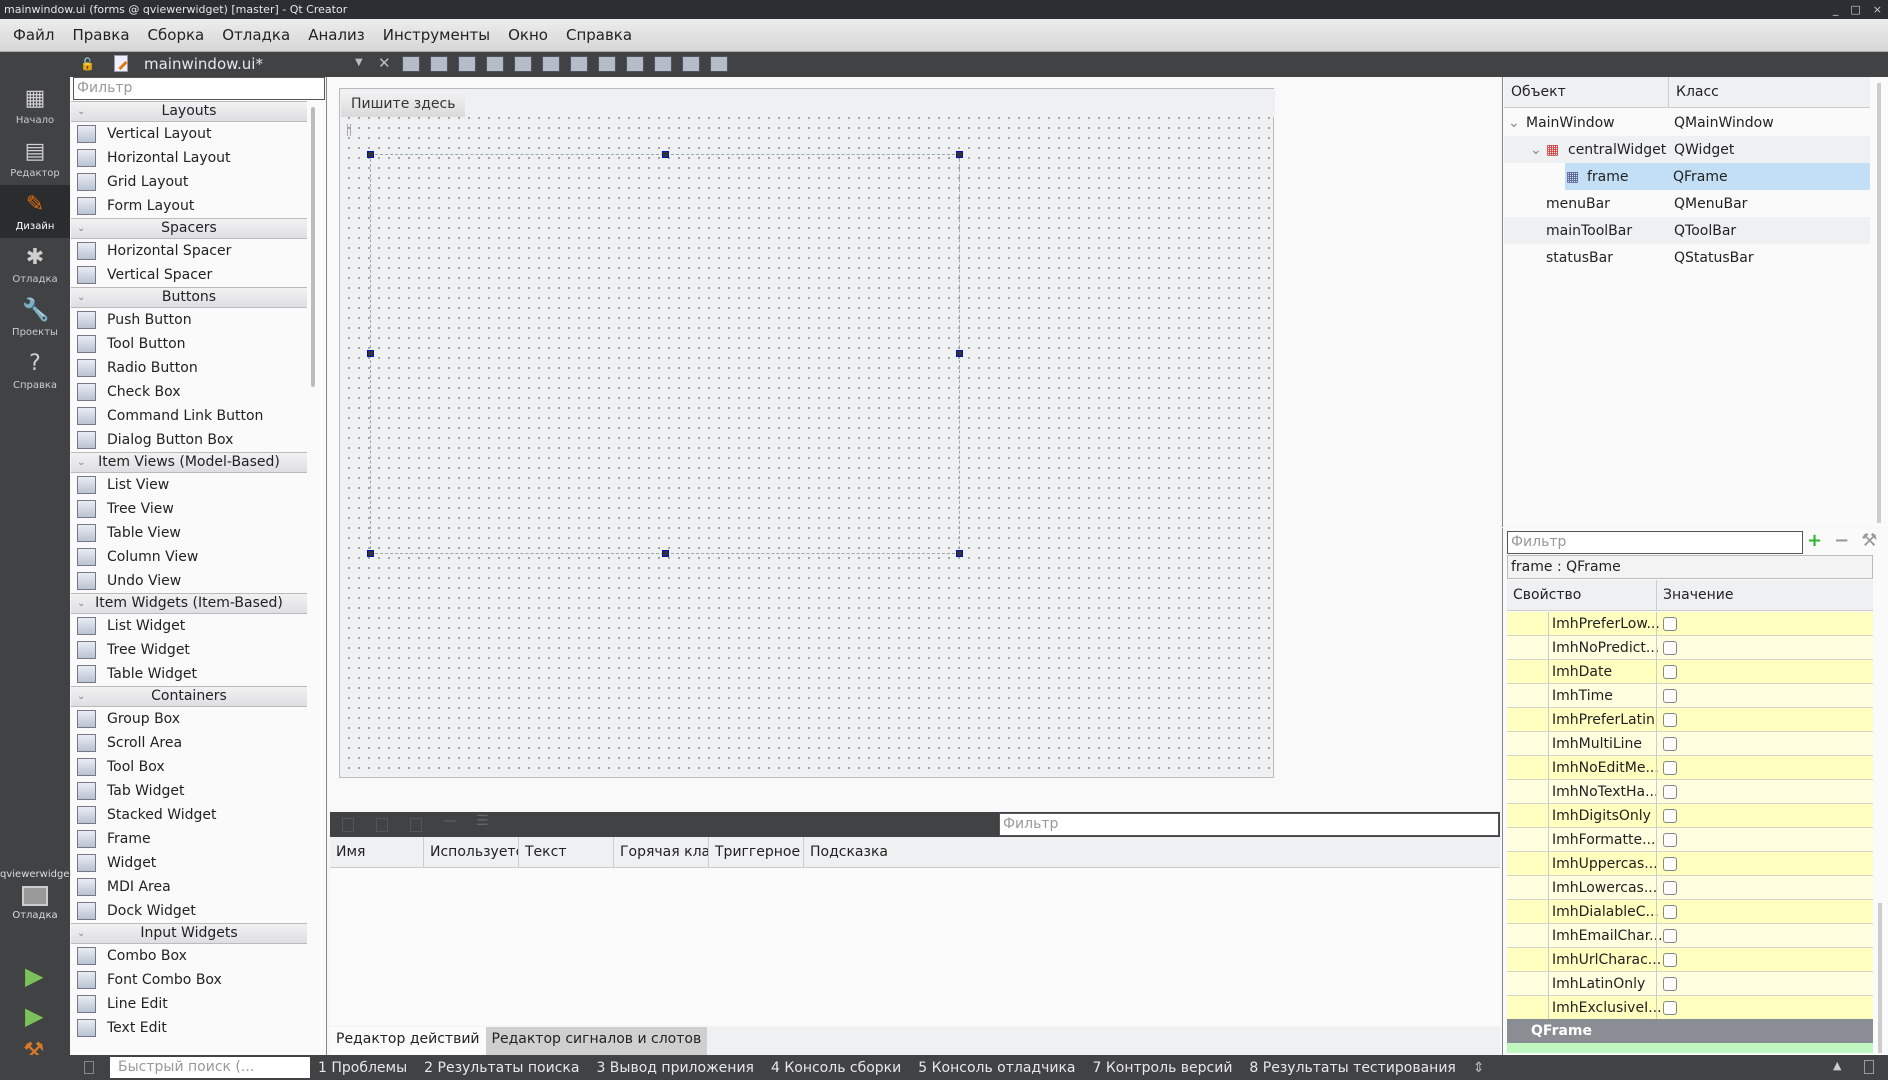 The height and width of the screenshot is (1080, 1888). Describe the element at coordinates (189, 1028) in the screenshot. I see `widget-item: Text Edit` at that location.